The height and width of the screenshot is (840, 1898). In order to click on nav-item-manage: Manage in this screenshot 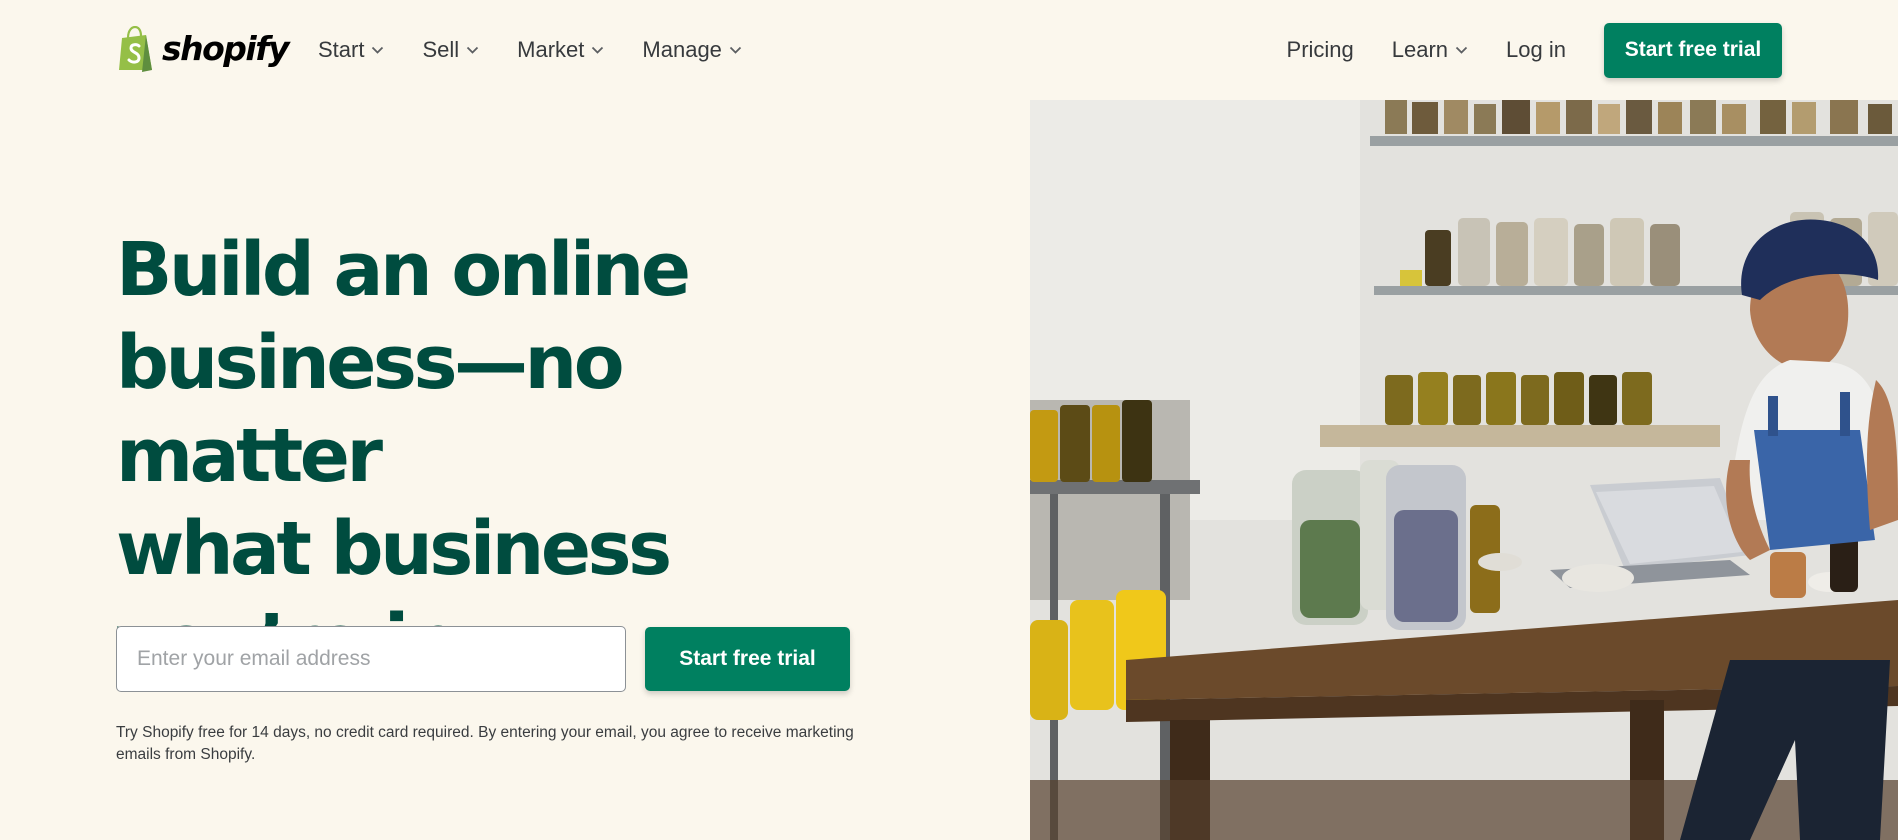, I will do `click(692, 50)`.